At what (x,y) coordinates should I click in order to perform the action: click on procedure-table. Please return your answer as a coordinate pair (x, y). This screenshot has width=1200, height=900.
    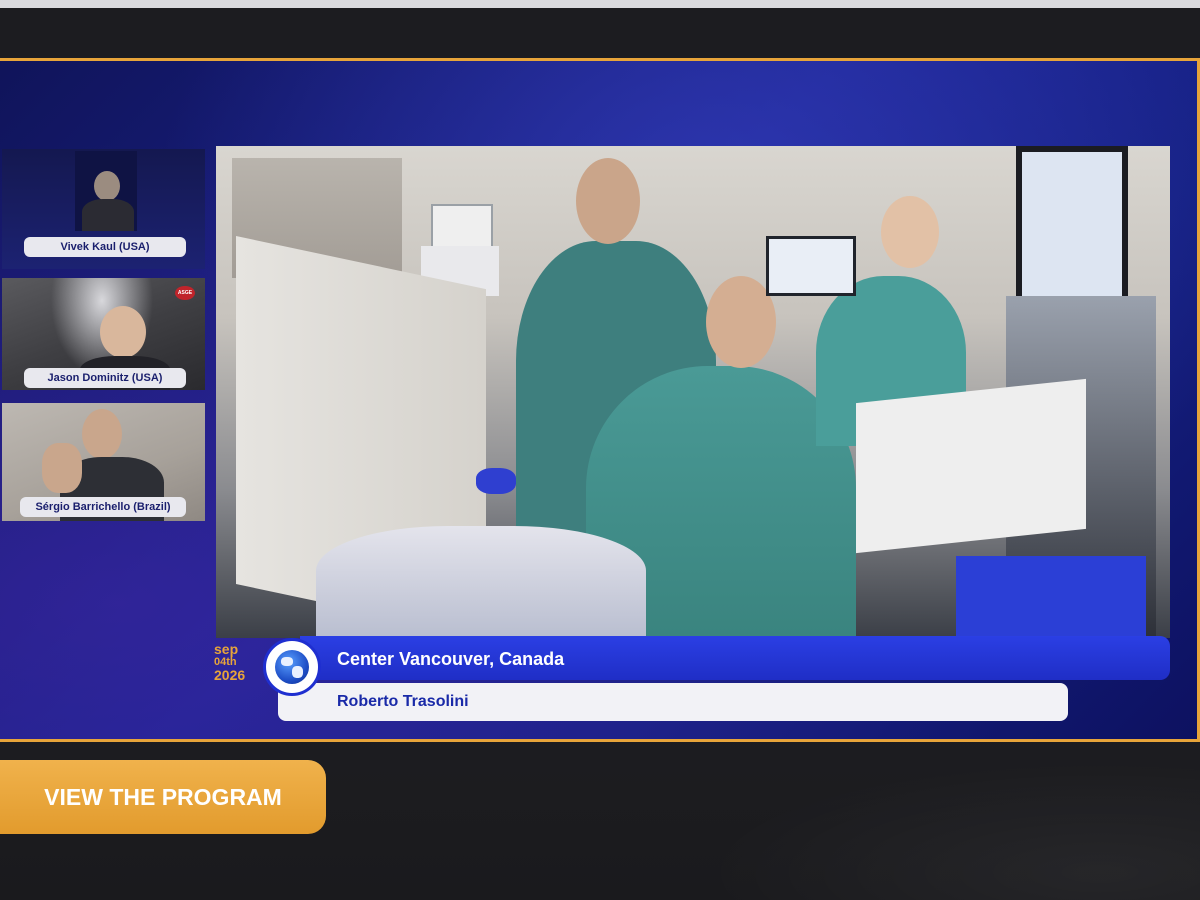
    Looking at the image, I should click on (971, 466).